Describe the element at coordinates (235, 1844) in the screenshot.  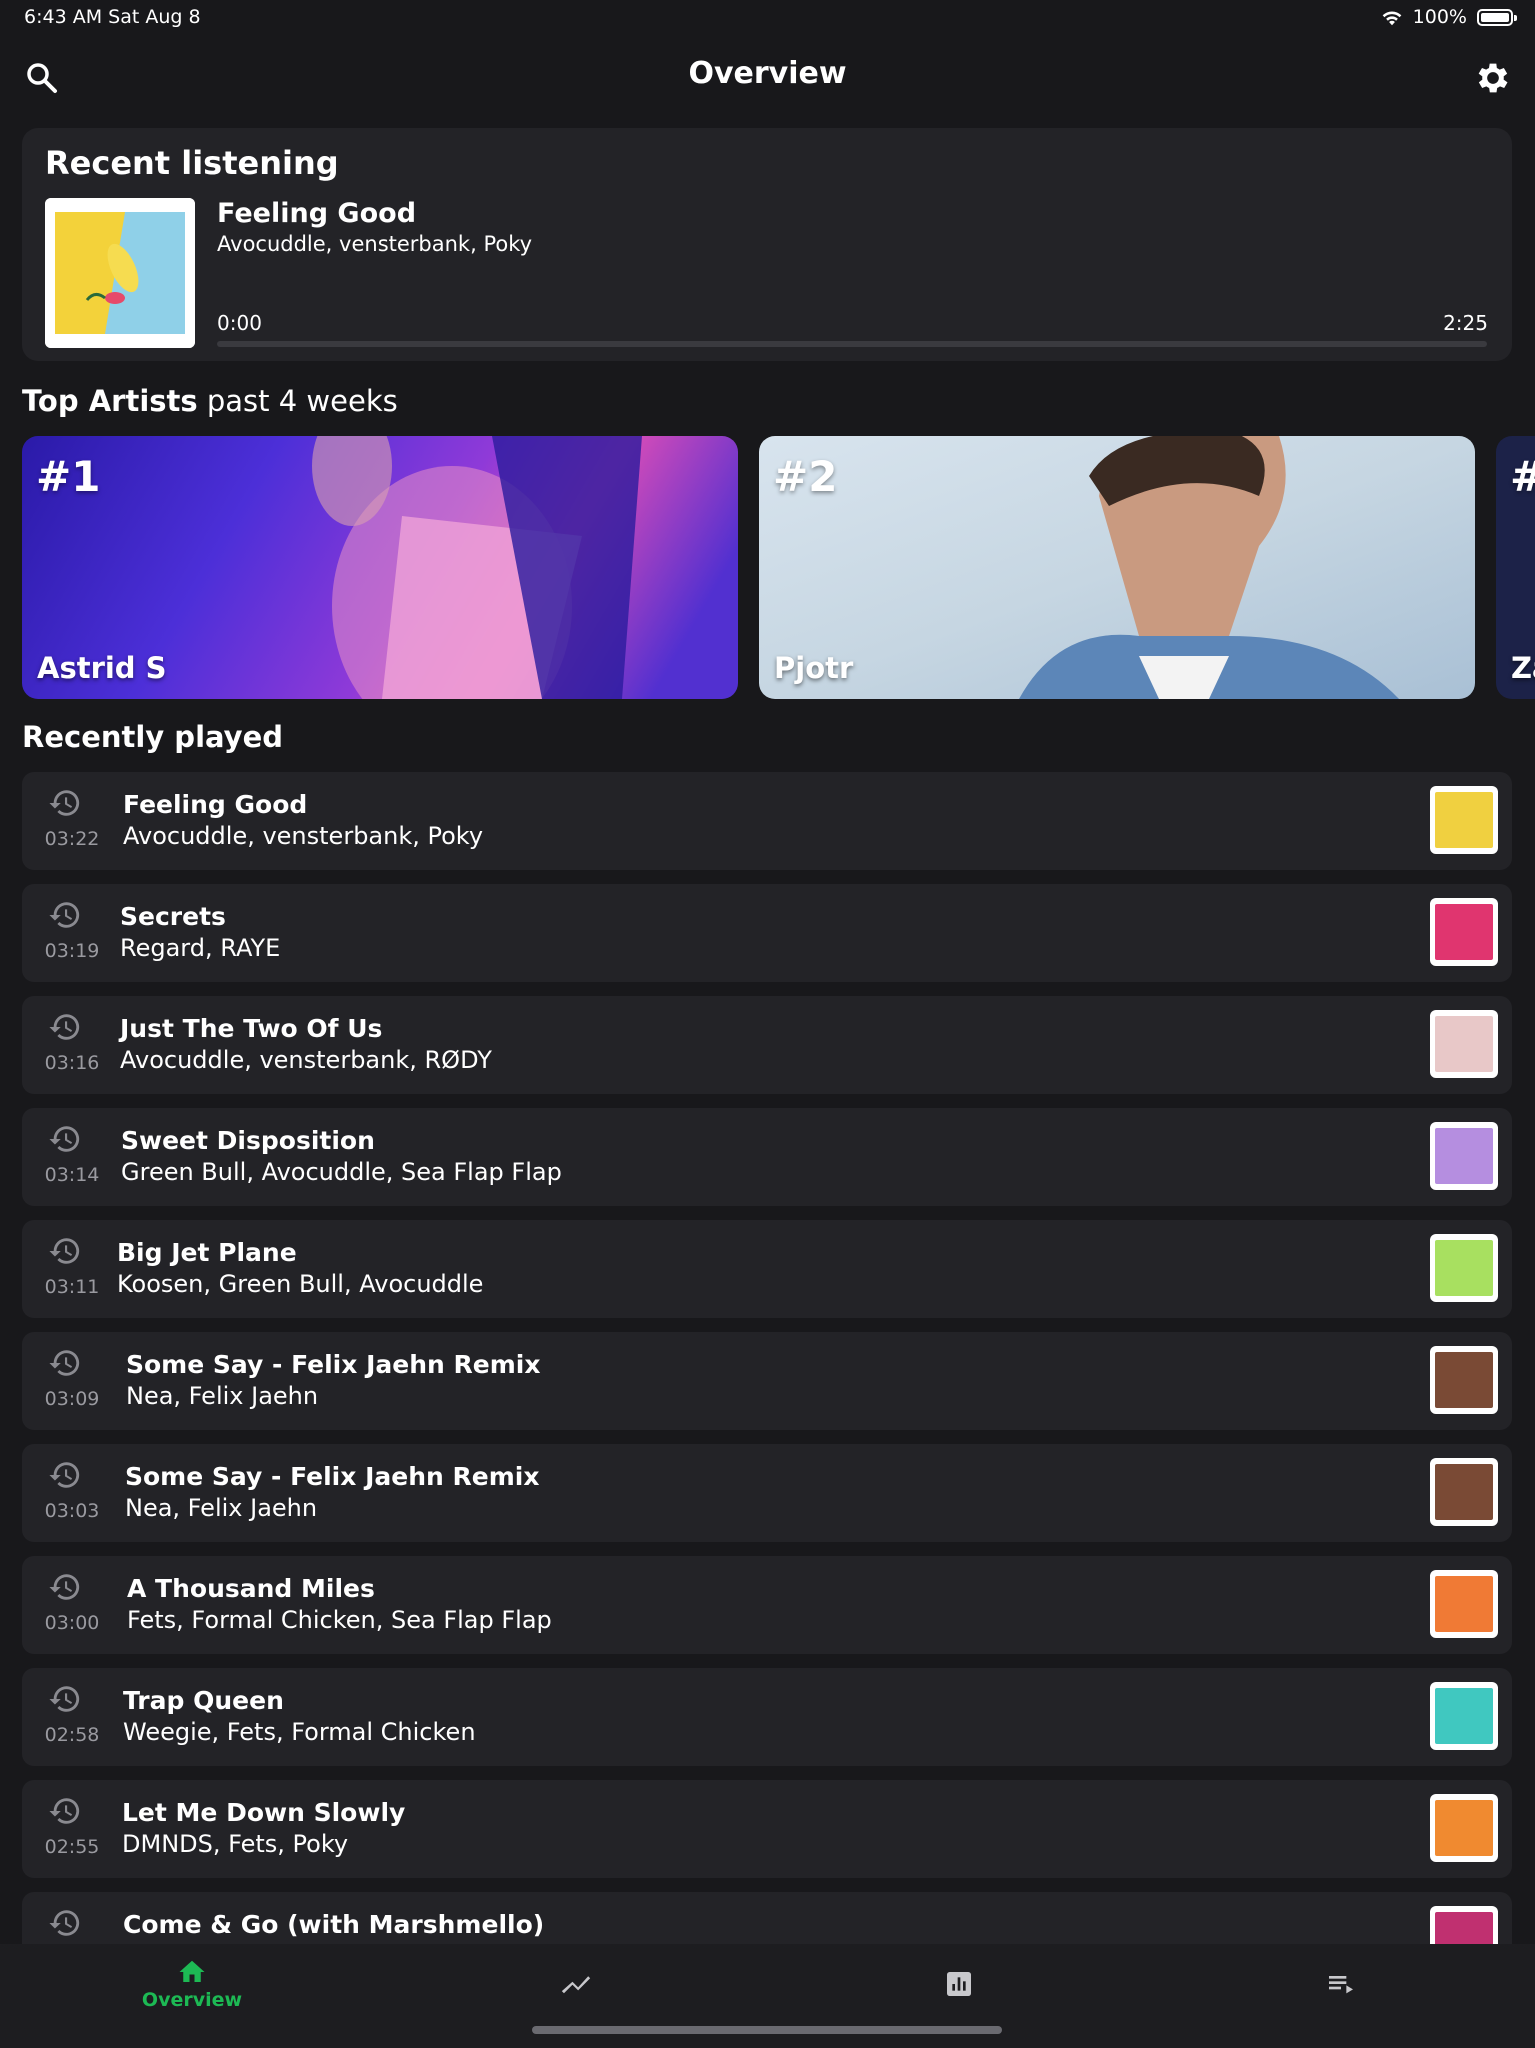
I see `track-artists: DMNDS, Fets, Poky` at that location.